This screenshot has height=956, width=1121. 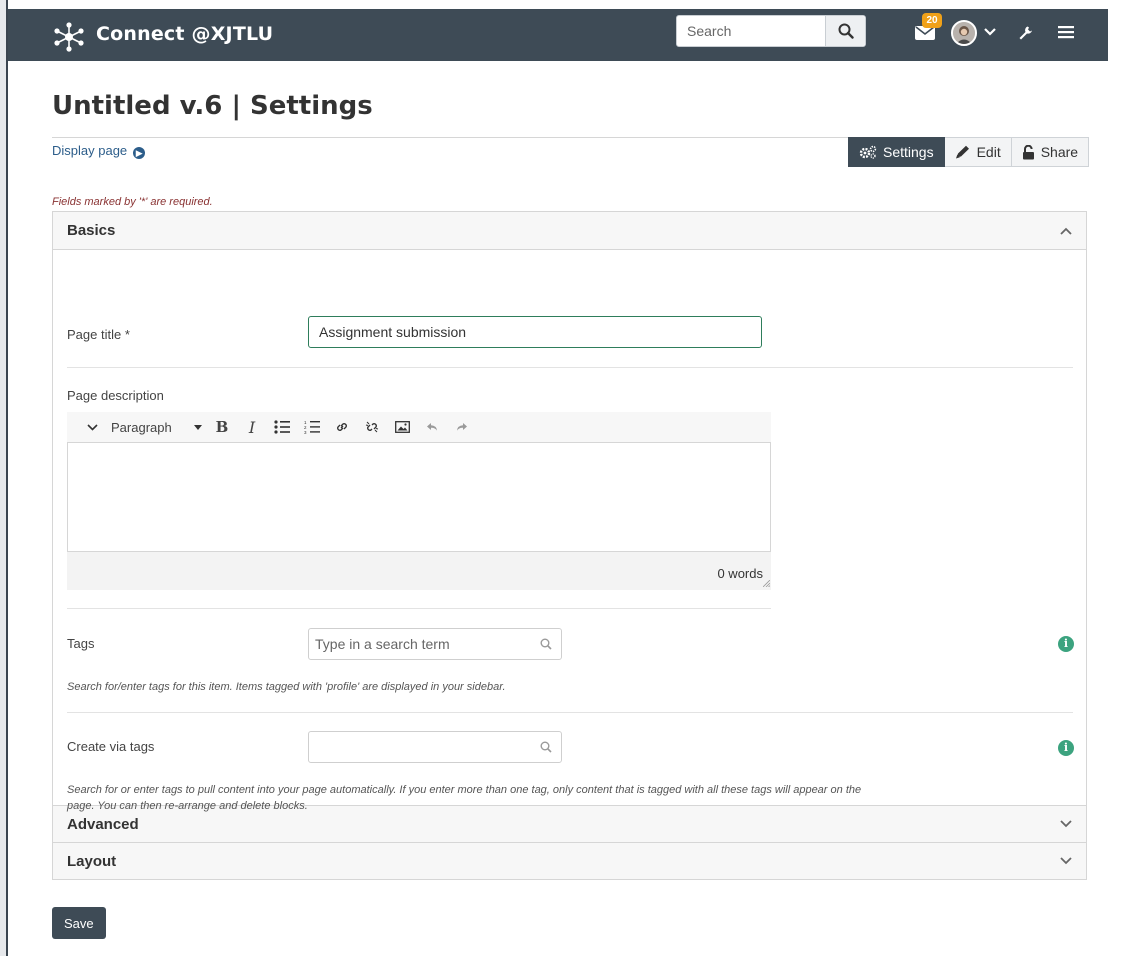 What do you see at coordinates (139, 153) in the screenshot?
I see `arrow-circle-right-icon: ▶` at bounding box center [139, 153].